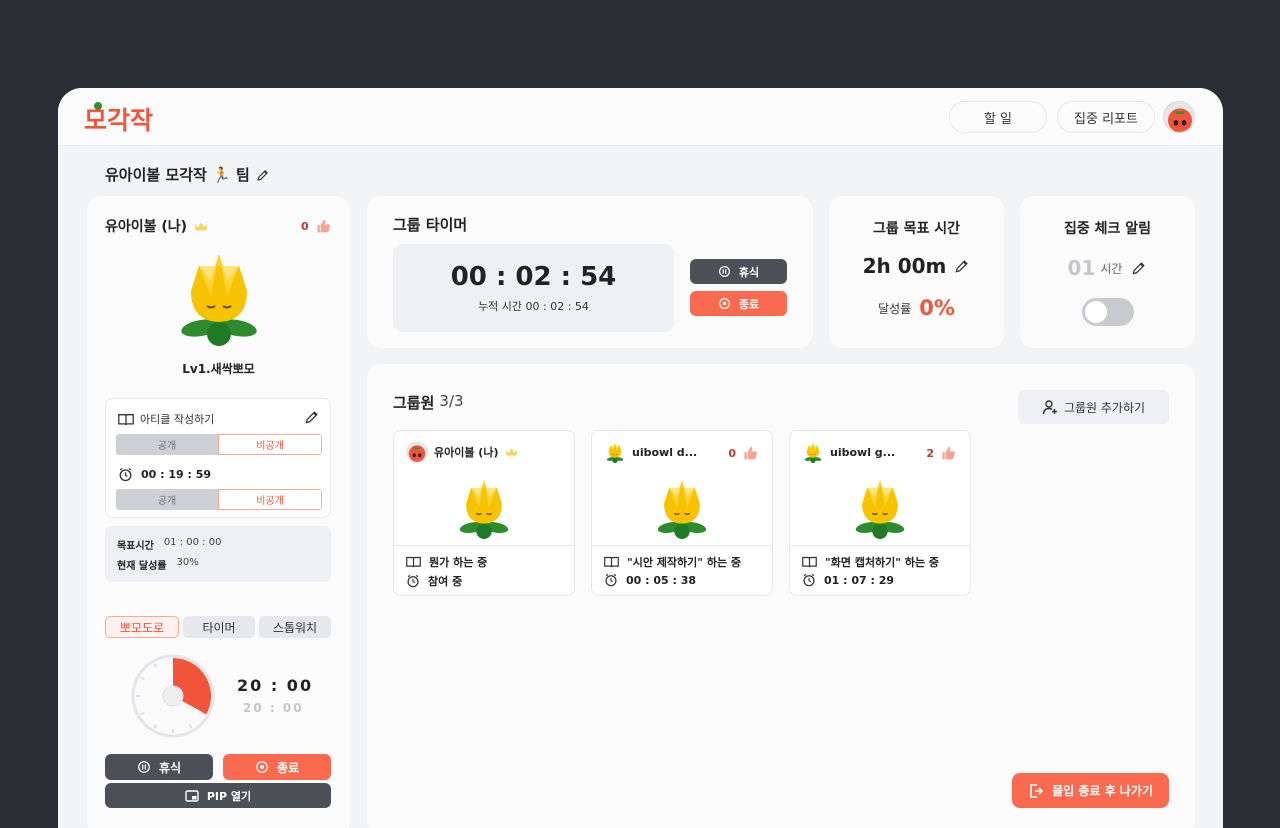 The height and width of the screenshot is (828, 1280). I want to click on member-likes: 0, so click(743, 453).